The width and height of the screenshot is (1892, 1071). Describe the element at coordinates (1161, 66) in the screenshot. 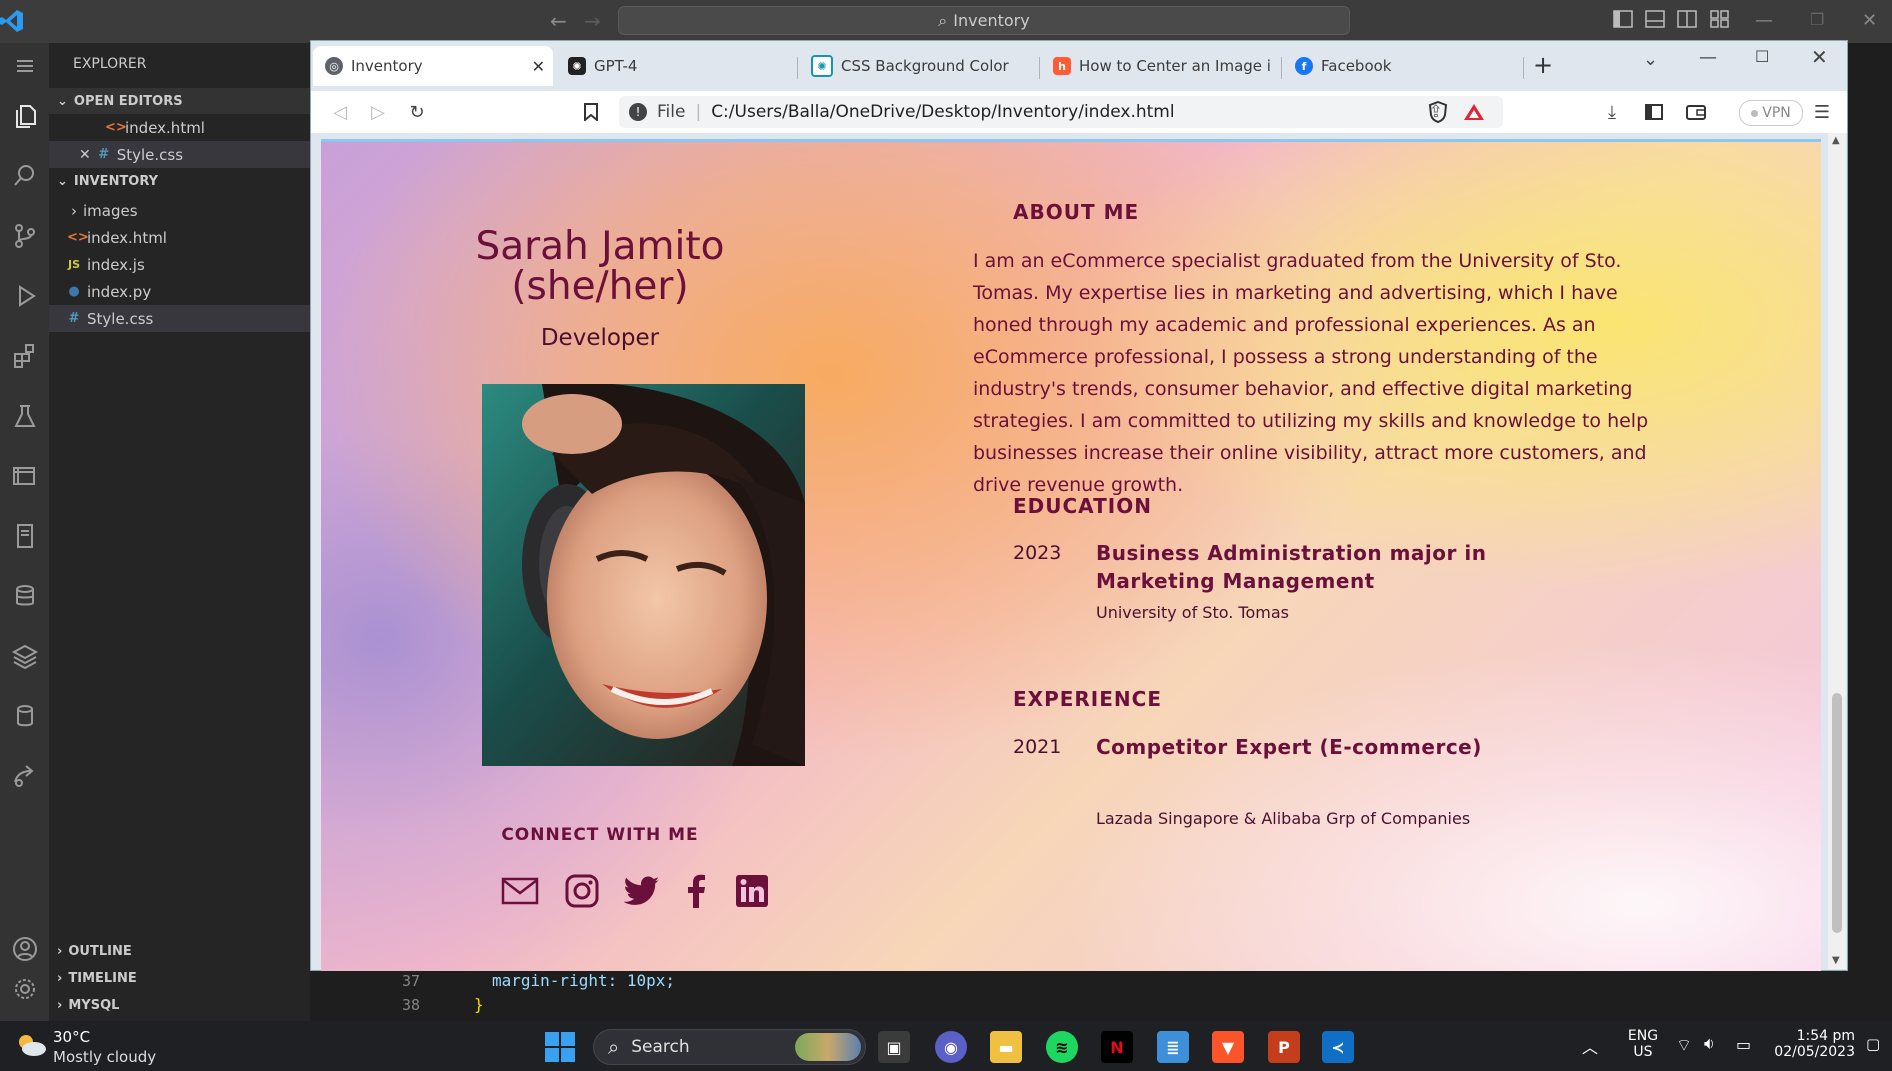

I see `tab-center-image: h How to Center an Image in H` at that location.